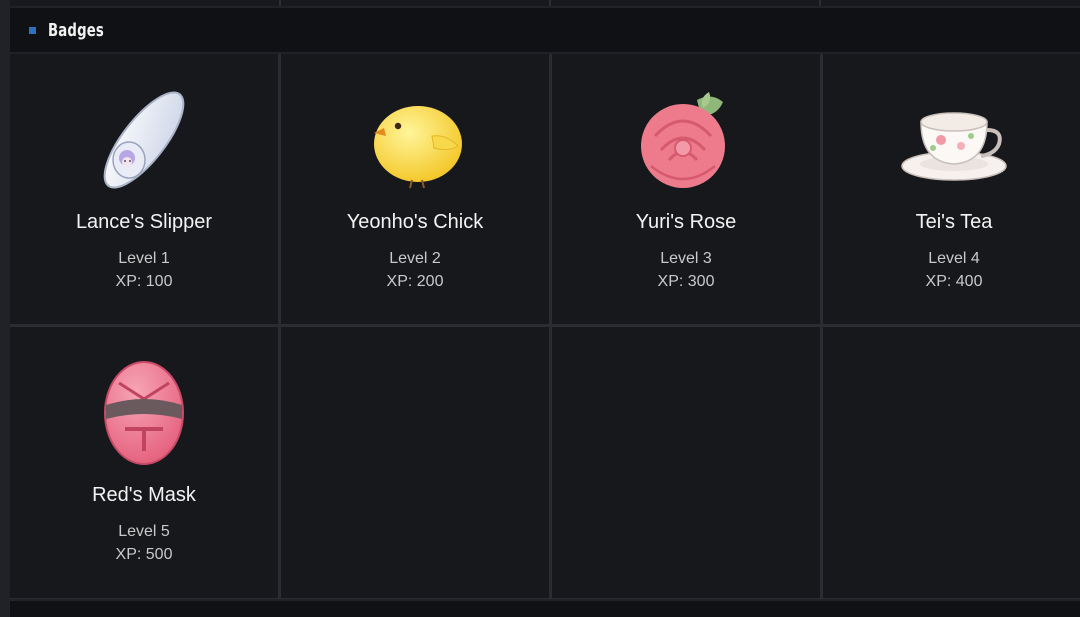  I want to click on badge-level: Level 3, so click(686, 258).